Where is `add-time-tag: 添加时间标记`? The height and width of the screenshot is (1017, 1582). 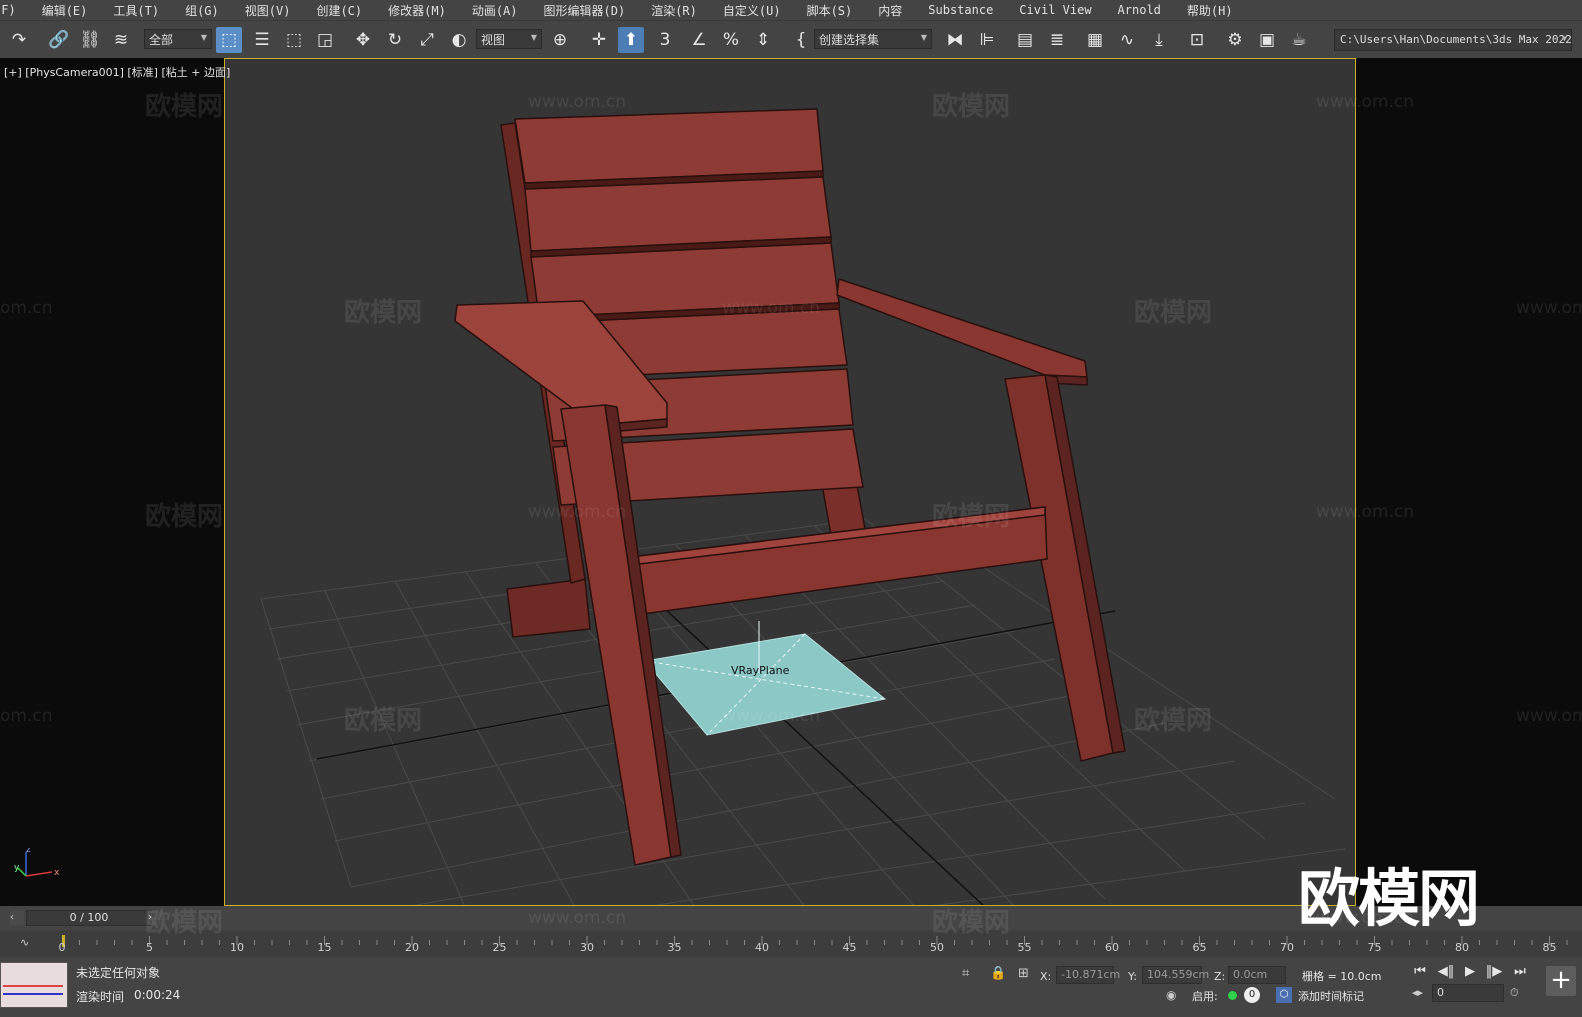
add-time-tag: 添加时间标记 is located at coordinates (1331, 996).